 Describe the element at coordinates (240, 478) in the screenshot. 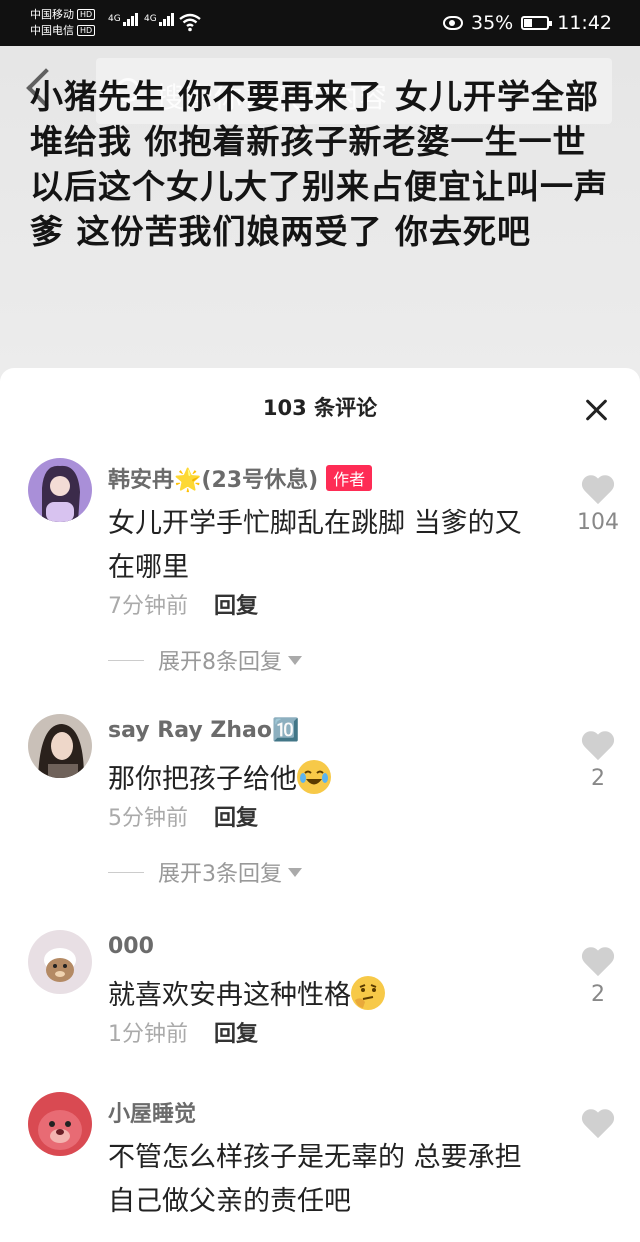

I see `username: 韩安冉🌟(23号休息) 作者` at that location.